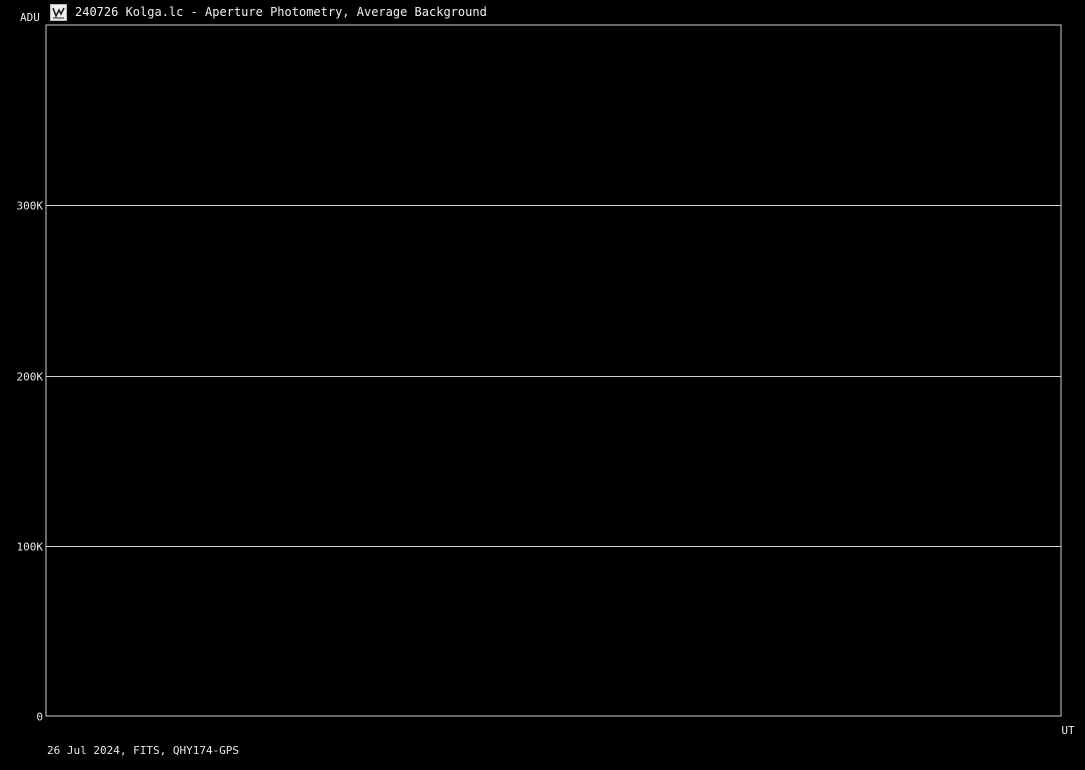 This screenshot has height=770, width=1085. I want to click on chart-app-icon, so click(58, 12).